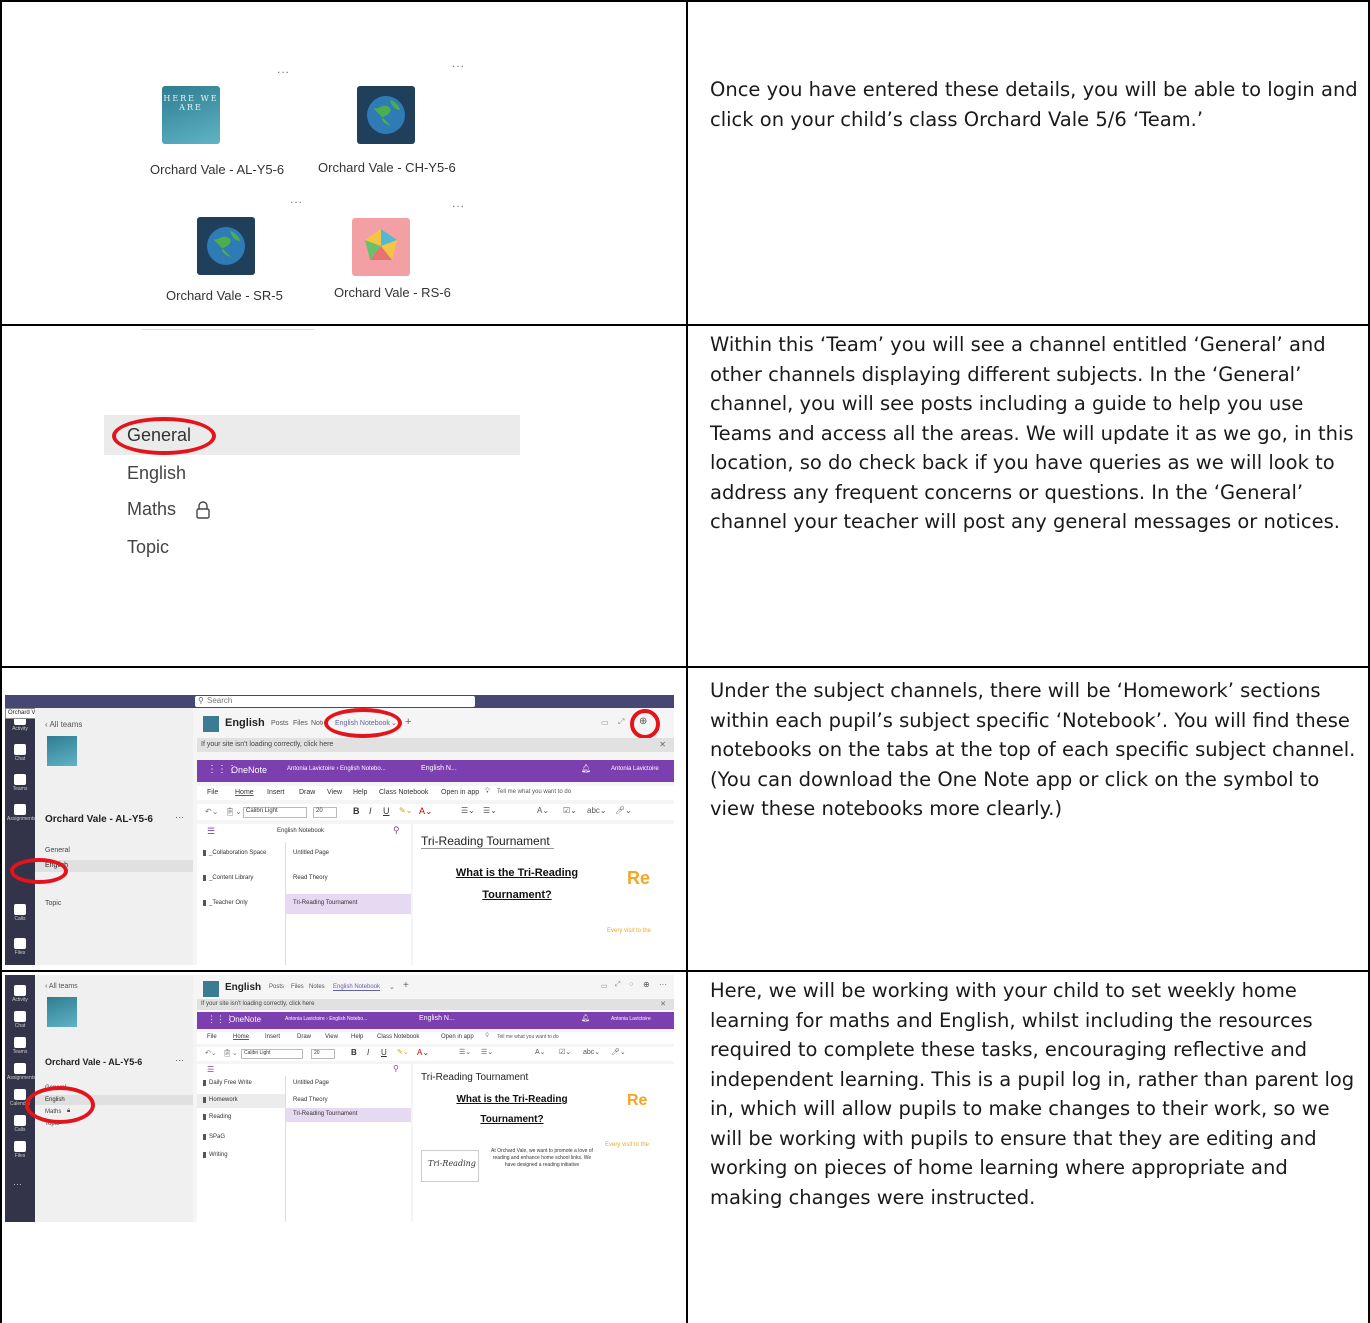 This screenshot has width=1370, height=1323. Describe the element at coordinates (356, 811) in the screenshot. I see `bold-icon: B` at that location.